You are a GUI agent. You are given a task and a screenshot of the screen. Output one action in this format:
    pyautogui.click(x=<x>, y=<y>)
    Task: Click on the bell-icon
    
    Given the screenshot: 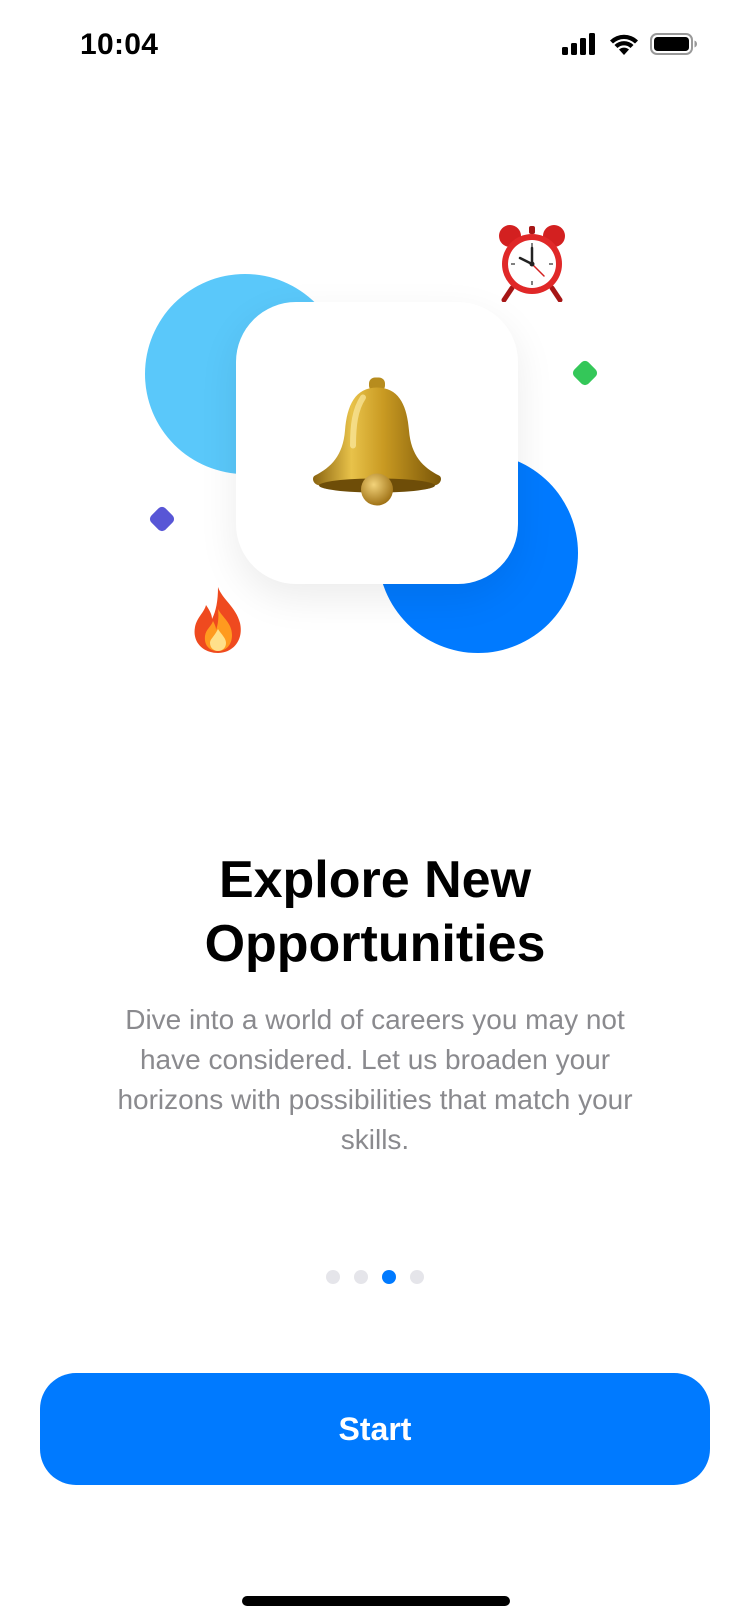 What is the action you would take?
    pyautogui.click(x=377, y=443)
    